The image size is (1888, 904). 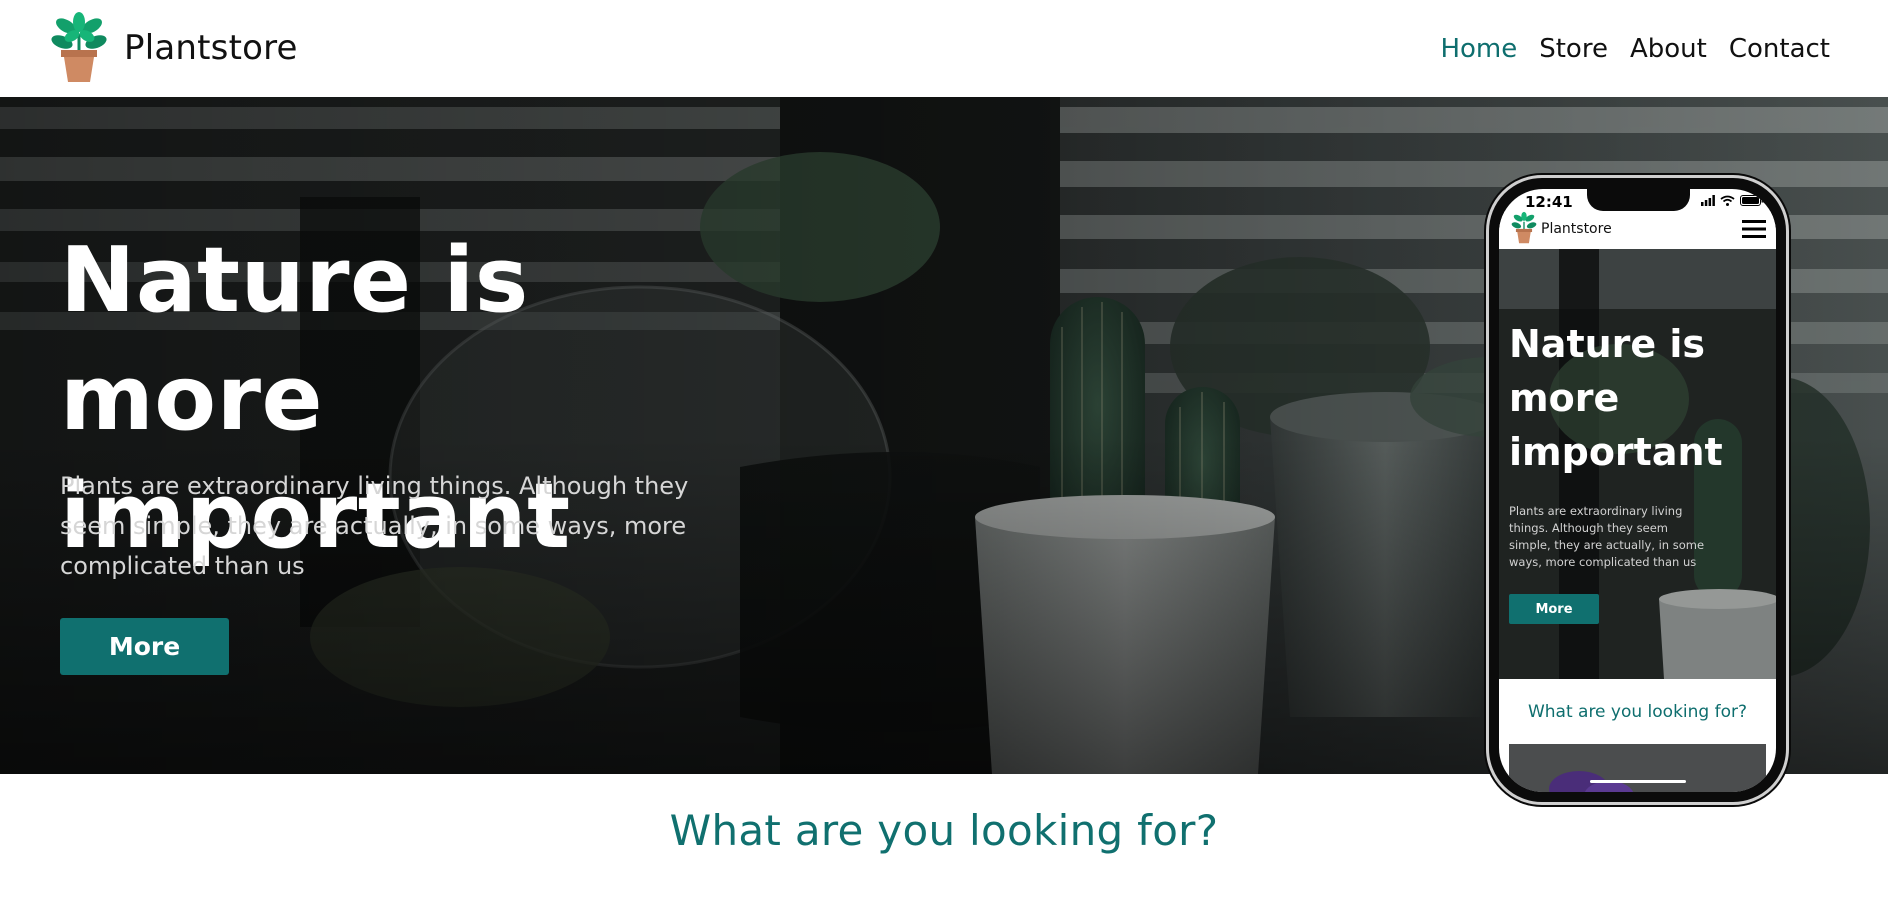 I want to click on site-header: Plantstore Home Store About Contact, so click(x=944, y=48).